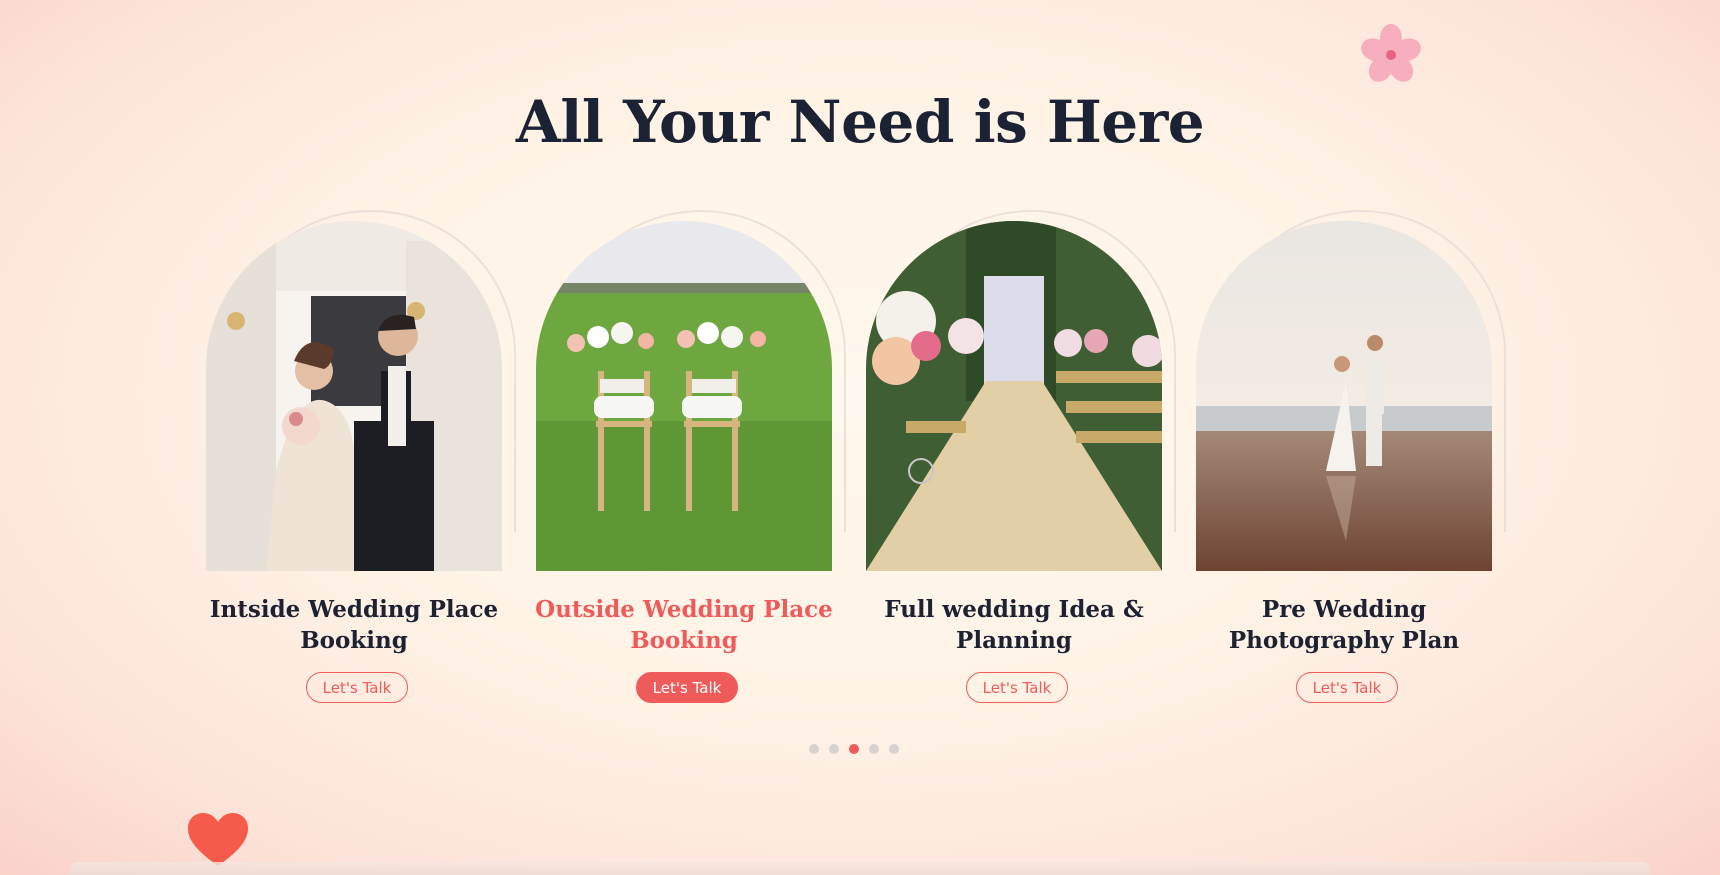 This screenshot has width=1720, height=875. I want to click on bride-groom-hallway-photo, so click(354, 396).